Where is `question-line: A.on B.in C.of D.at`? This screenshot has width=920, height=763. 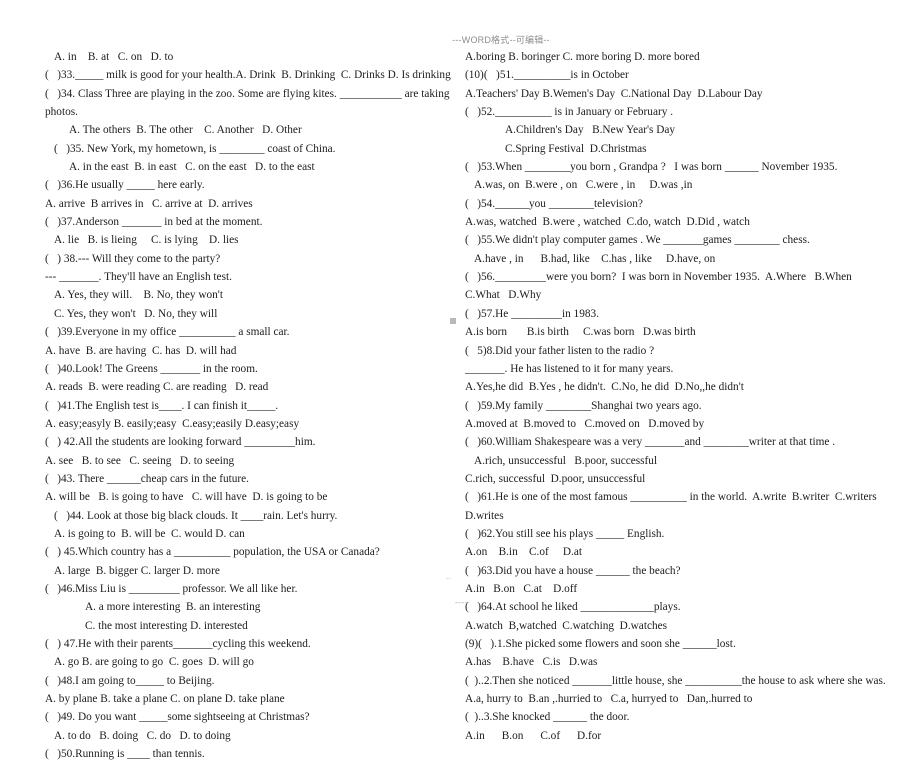
question-line: A.on B.in C.of D.at is located at coordinates (524, 552).